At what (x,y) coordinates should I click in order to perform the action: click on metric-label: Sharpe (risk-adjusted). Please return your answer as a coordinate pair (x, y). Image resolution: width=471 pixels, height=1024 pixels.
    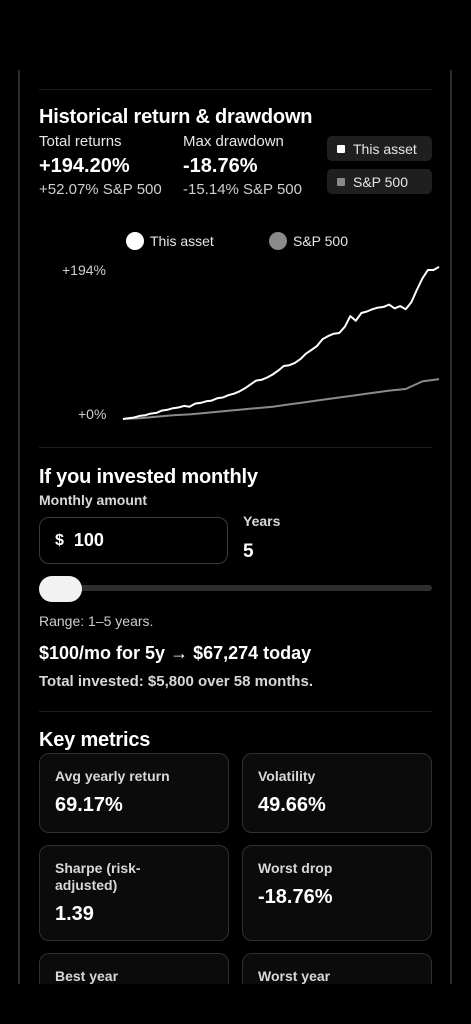
    Looking at the image, I should click on (98, 876).